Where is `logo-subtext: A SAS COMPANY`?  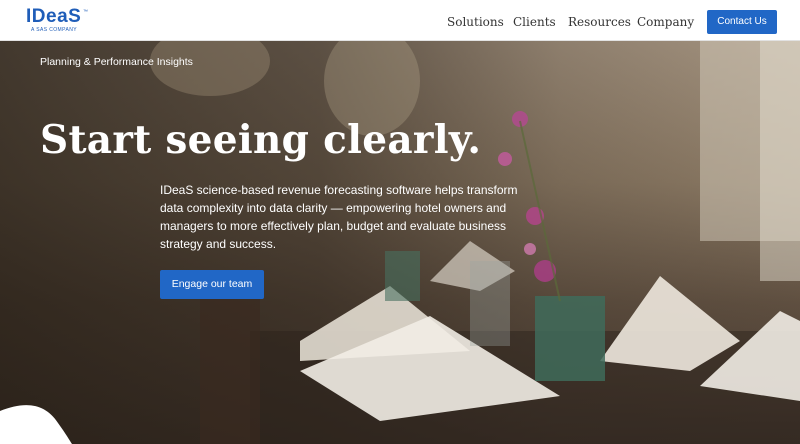 logo-subtext: A SAS COMPANY is located at coordinates (54, 30).